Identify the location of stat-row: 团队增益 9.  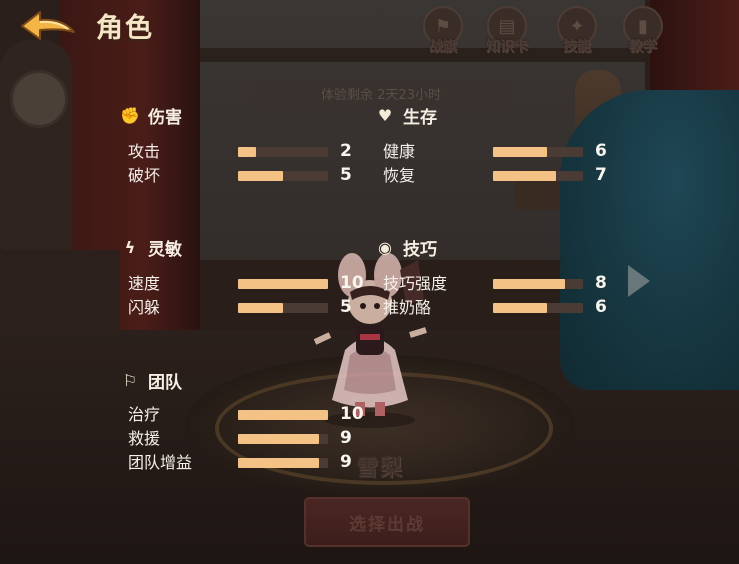
(240, 464).